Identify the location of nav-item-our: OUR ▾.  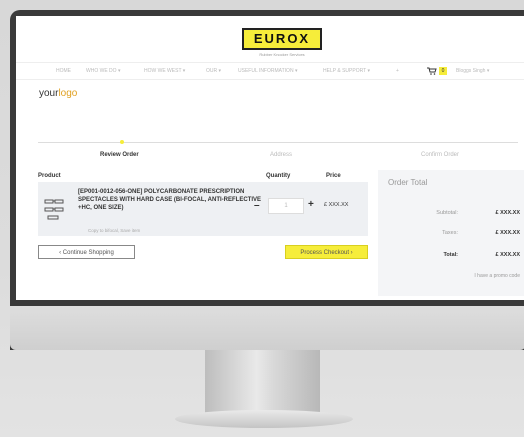
(213, 71).